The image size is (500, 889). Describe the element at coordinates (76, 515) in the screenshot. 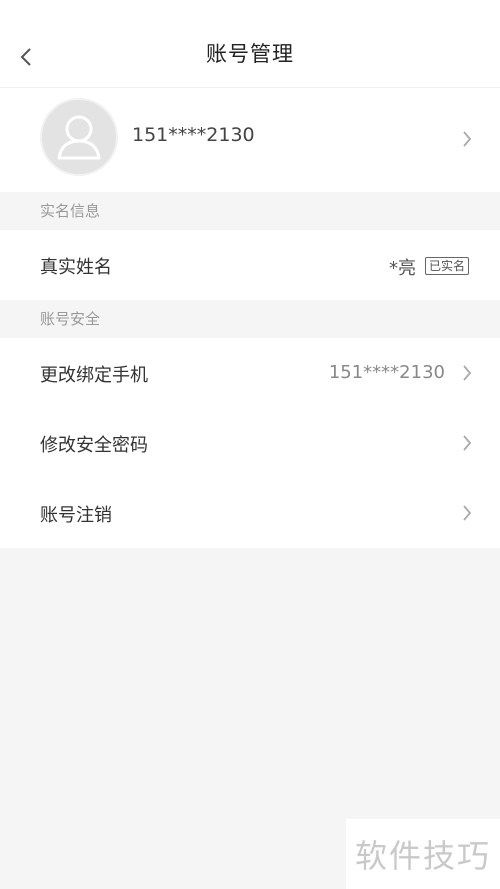

I see `account-cancel-label: 账号注销` at that location.